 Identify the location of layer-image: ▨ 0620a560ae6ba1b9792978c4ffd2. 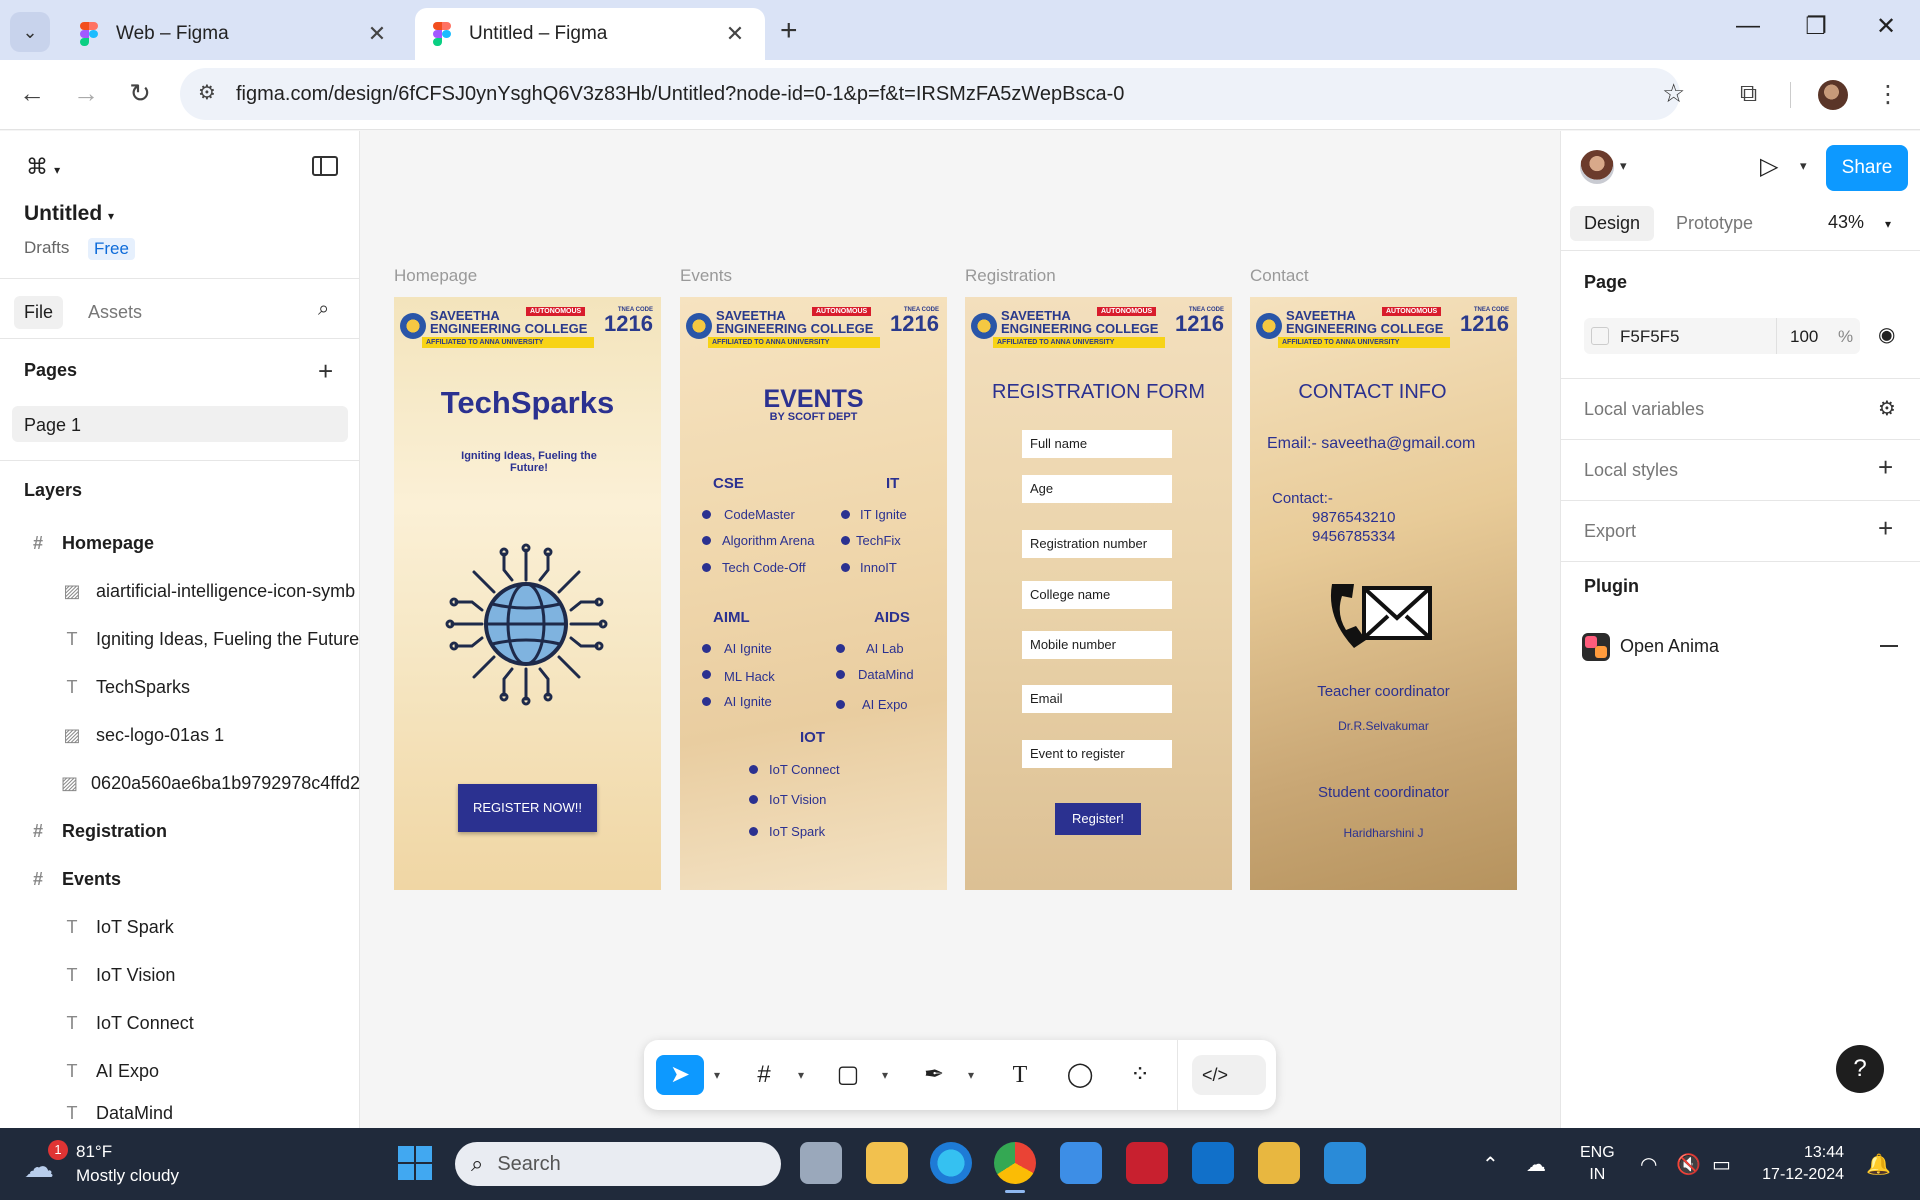
(180, 783).